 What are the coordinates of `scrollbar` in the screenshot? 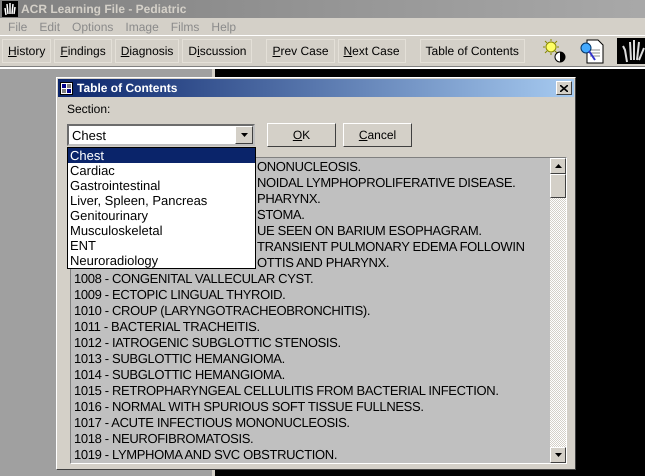 It's located at (558, 310).